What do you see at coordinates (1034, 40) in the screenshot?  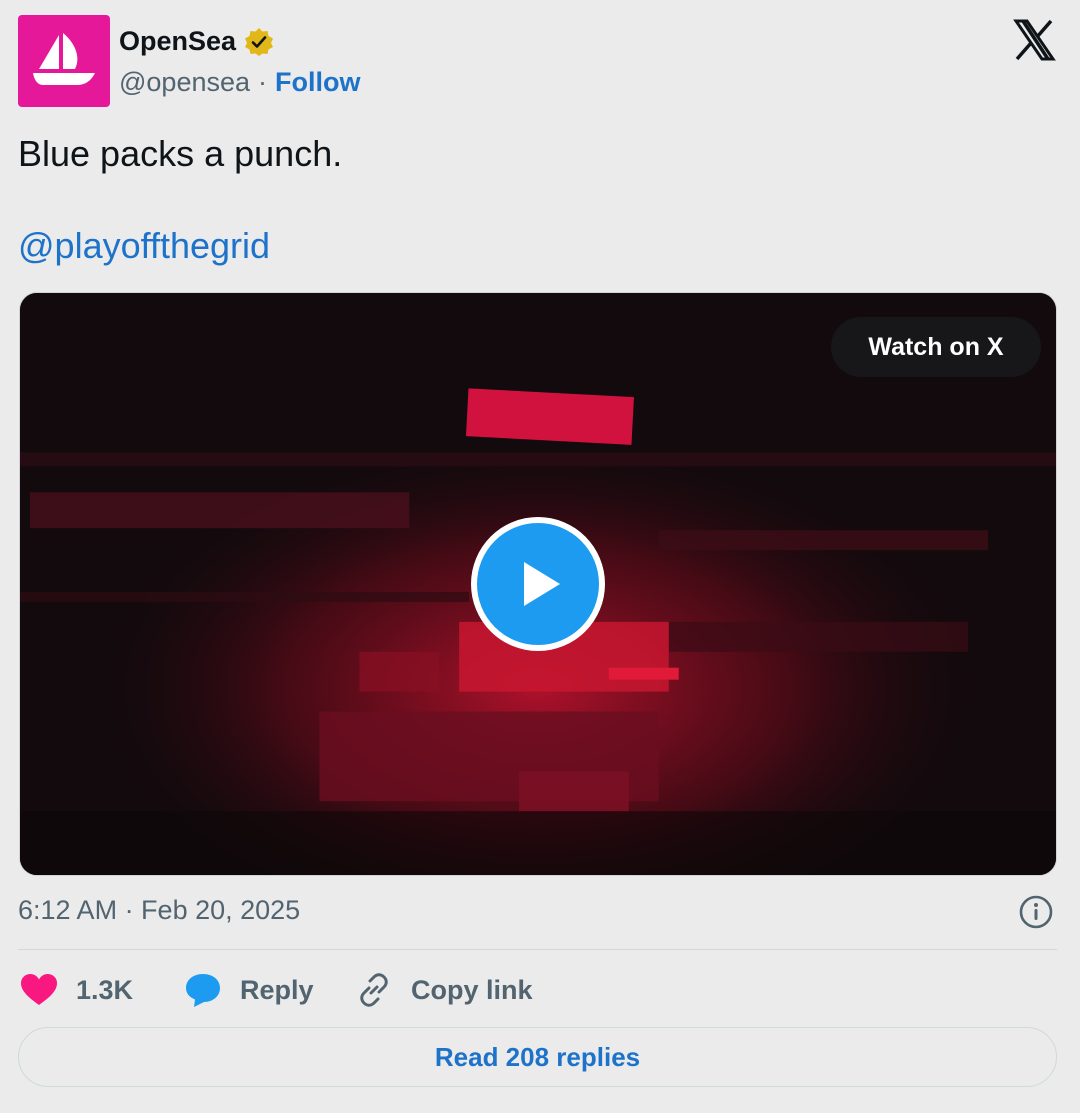 I see `x-logo-icon` at bounding box center [1034, 40].